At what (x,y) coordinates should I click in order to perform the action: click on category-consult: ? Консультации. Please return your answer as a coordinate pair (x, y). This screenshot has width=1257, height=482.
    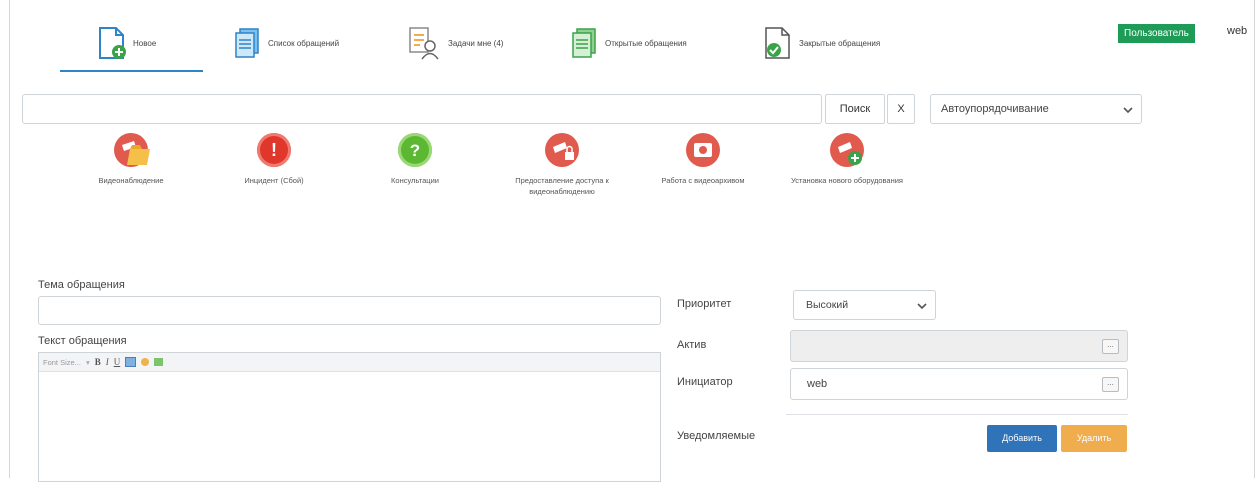
    Looking at the image, I should click on (415, 159).